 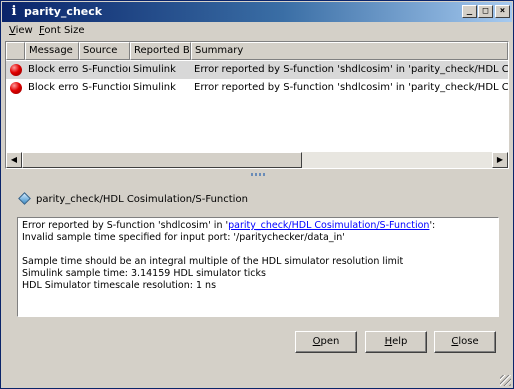 What do you see at coordinates (52, 51) in the screenshot?
I see `column-header-message: Message` at bounding box center [52, 51].